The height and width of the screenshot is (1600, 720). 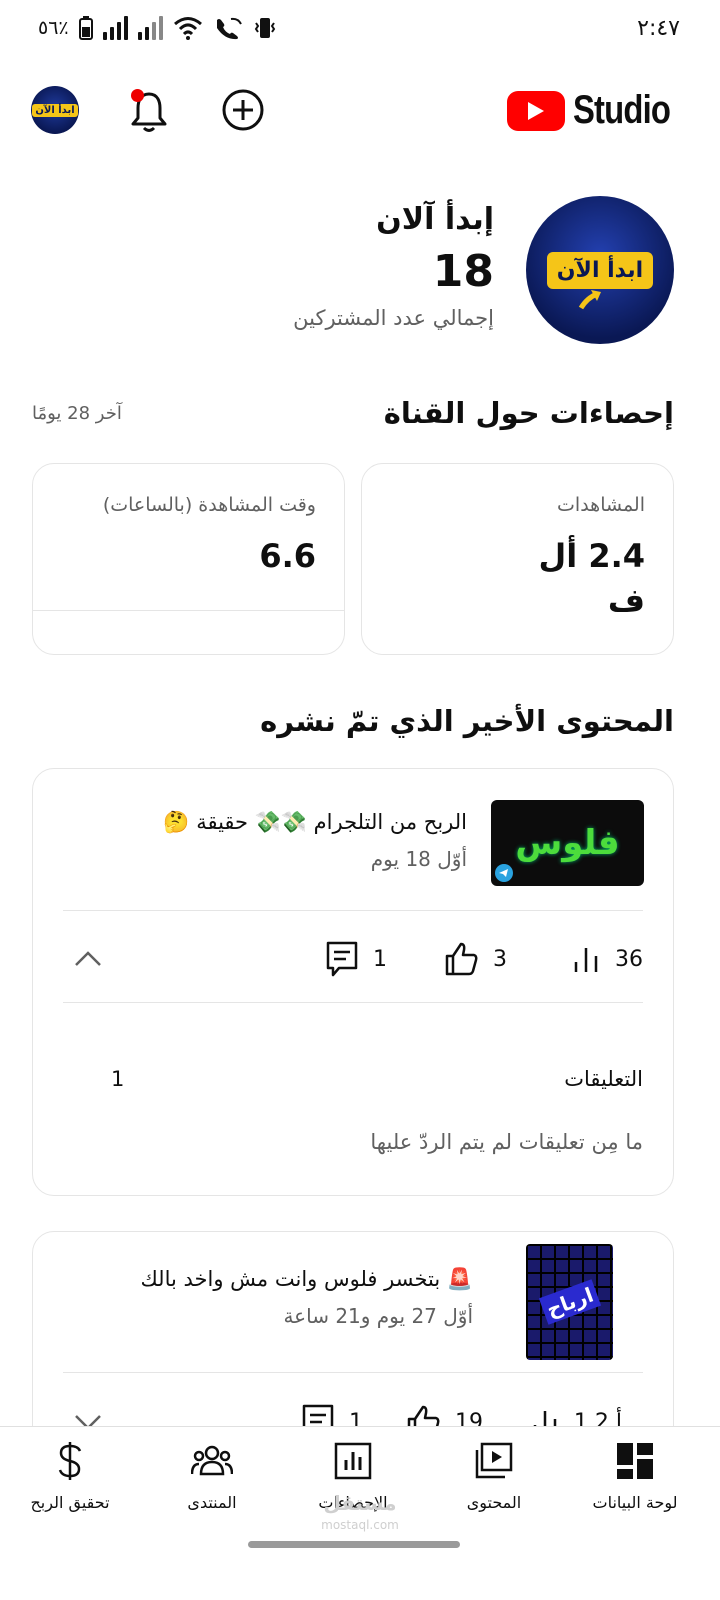 What do you see at coordinates (353, 413) in the screenshot?
I see `channel-analytics-header: إحصاءات حول القناة آخر 28 يومًا` at bounding box center [353, 413].